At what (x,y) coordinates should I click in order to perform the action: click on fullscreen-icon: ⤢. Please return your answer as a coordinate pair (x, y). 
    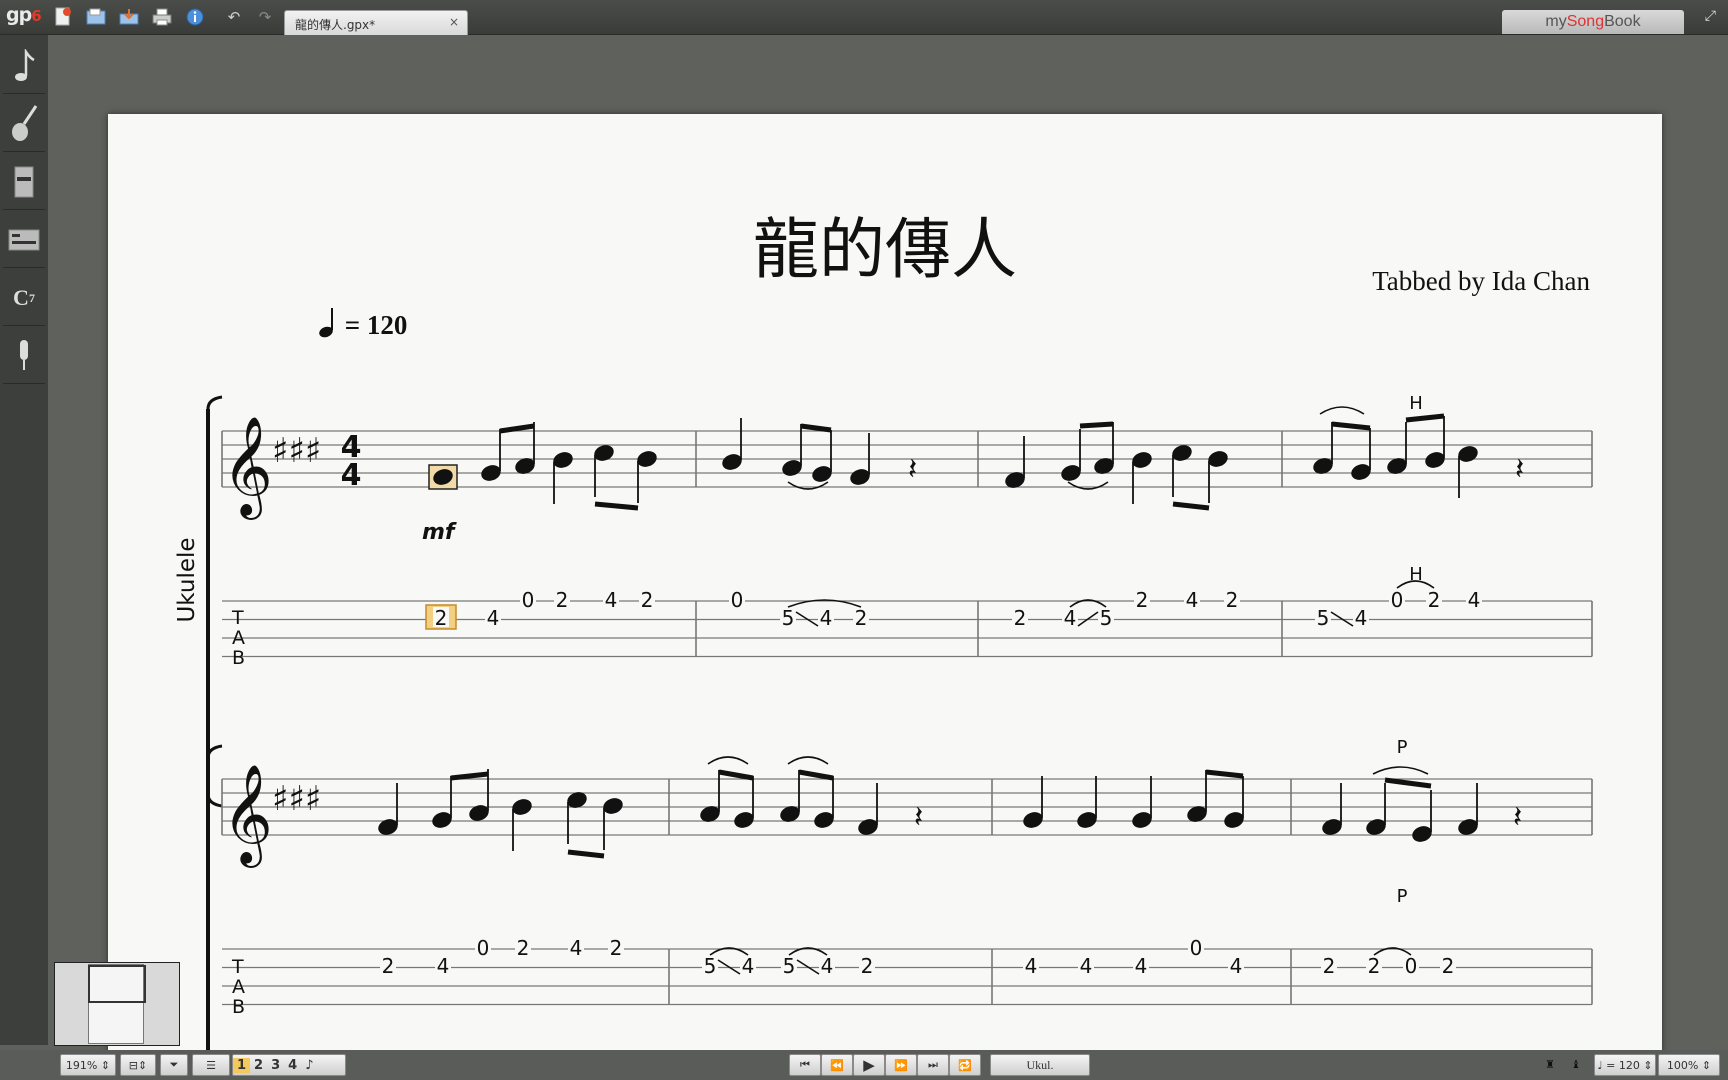
    Looking at the image, I should click on (1710, 16).